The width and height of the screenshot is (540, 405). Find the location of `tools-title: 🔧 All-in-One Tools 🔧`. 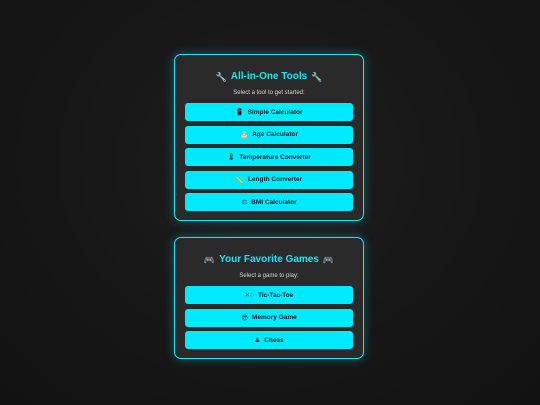

tools-title: 🔧 All-in-One Tools 🔧 is located at coordinates (269, 77).